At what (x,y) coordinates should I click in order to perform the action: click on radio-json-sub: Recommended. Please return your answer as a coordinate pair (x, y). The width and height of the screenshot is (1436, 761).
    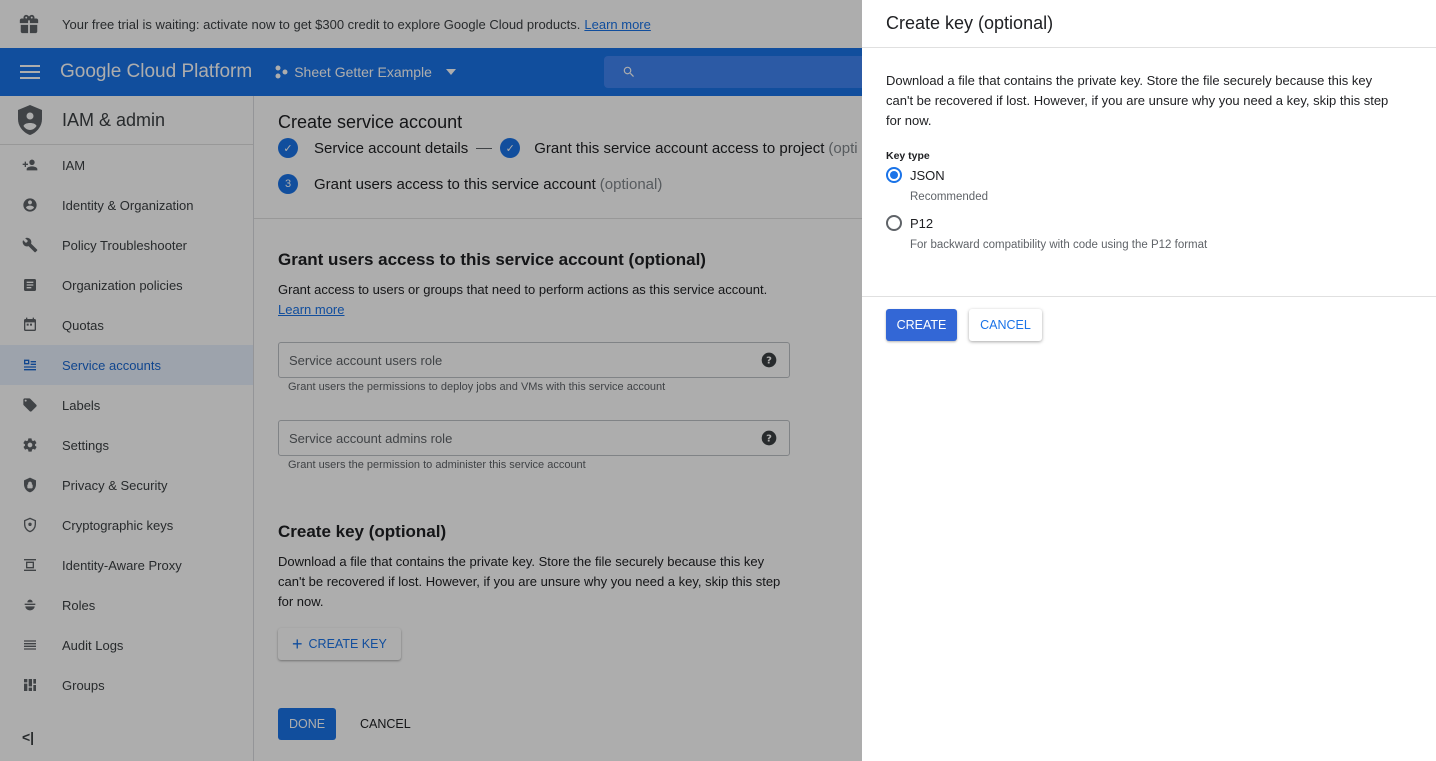
    Looking at the image, I should click on (949, 197).